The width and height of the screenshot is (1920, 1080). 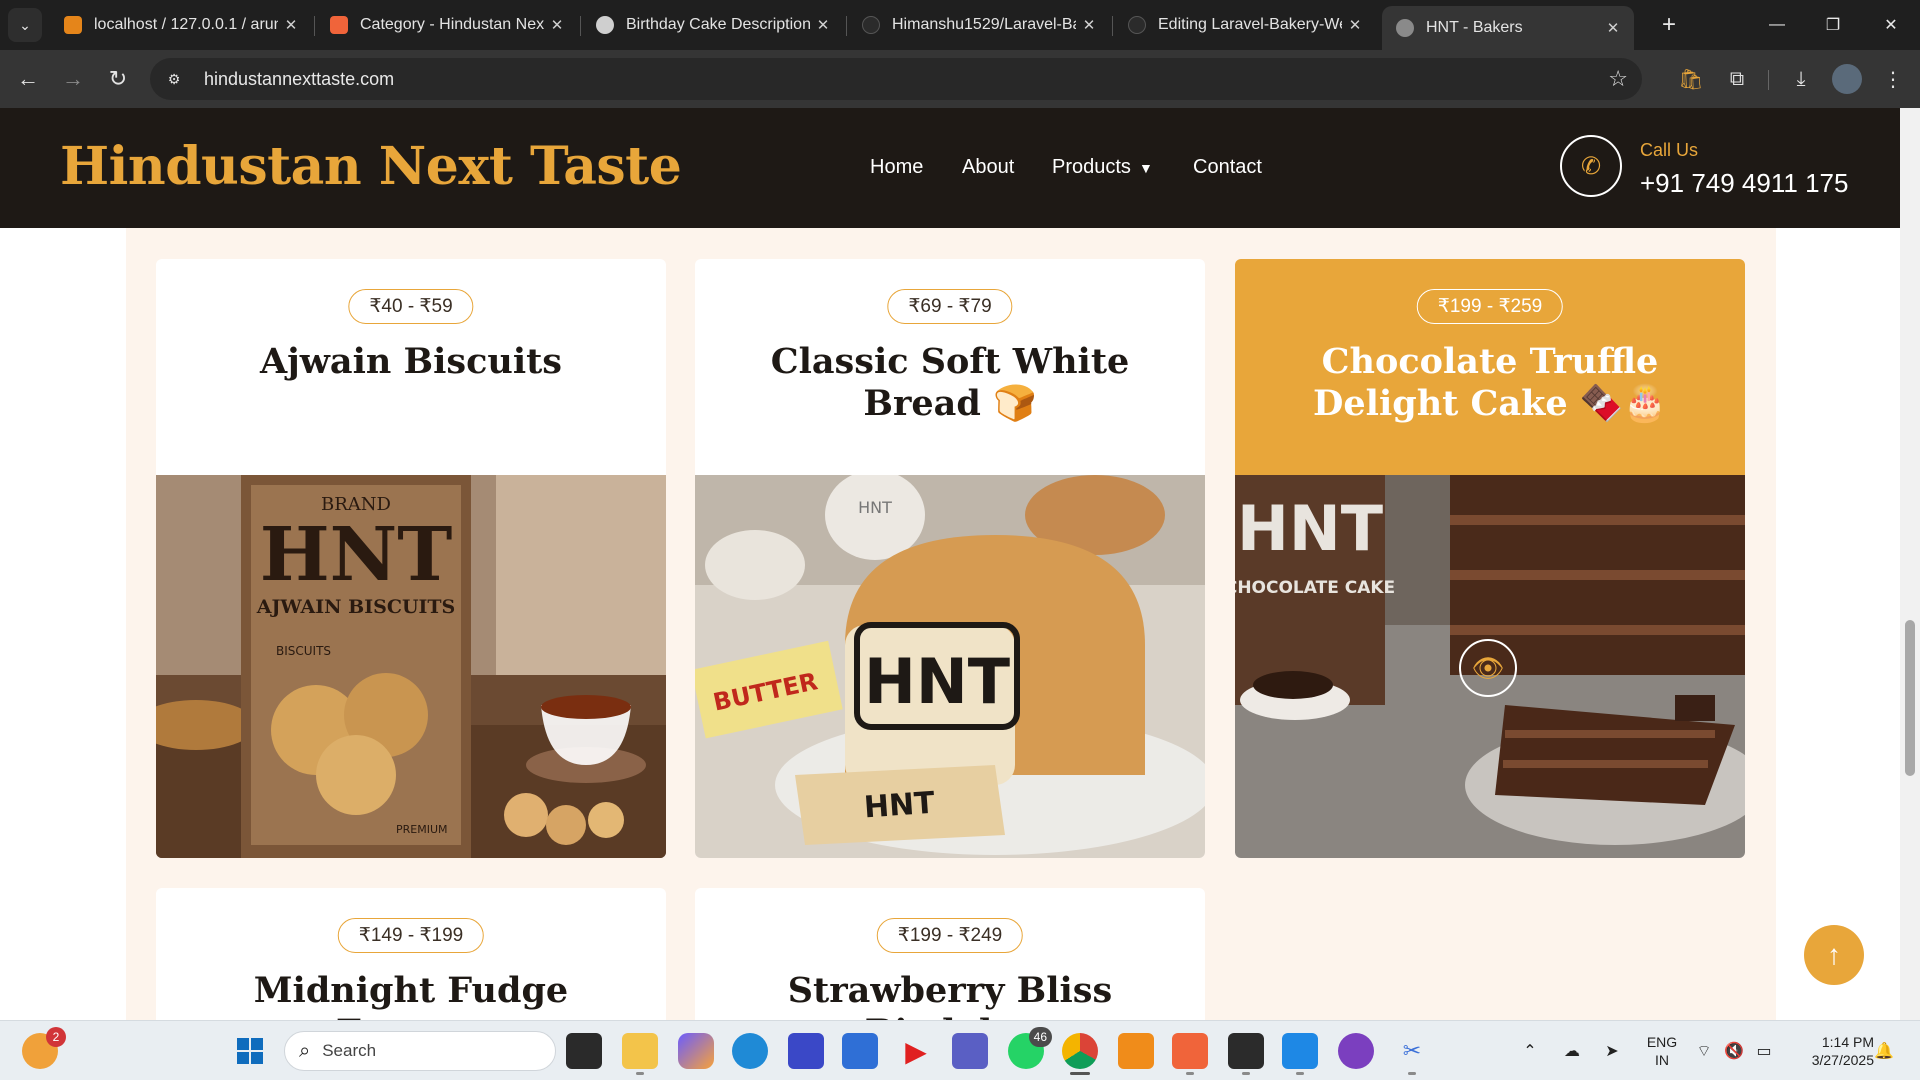 I want to click on xampp-icon, so click(x=1190, y=1054).